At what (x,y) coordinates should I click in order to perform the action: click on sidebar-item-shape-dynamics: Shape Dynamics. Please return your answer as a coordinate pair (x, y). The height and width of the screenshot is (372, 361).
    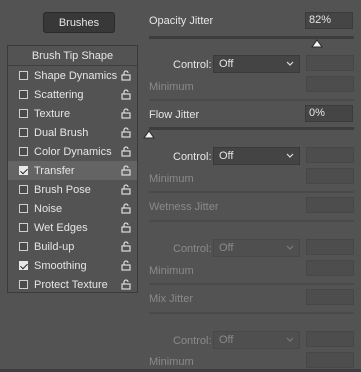
    Looking at the image, I should click on (72, 75).